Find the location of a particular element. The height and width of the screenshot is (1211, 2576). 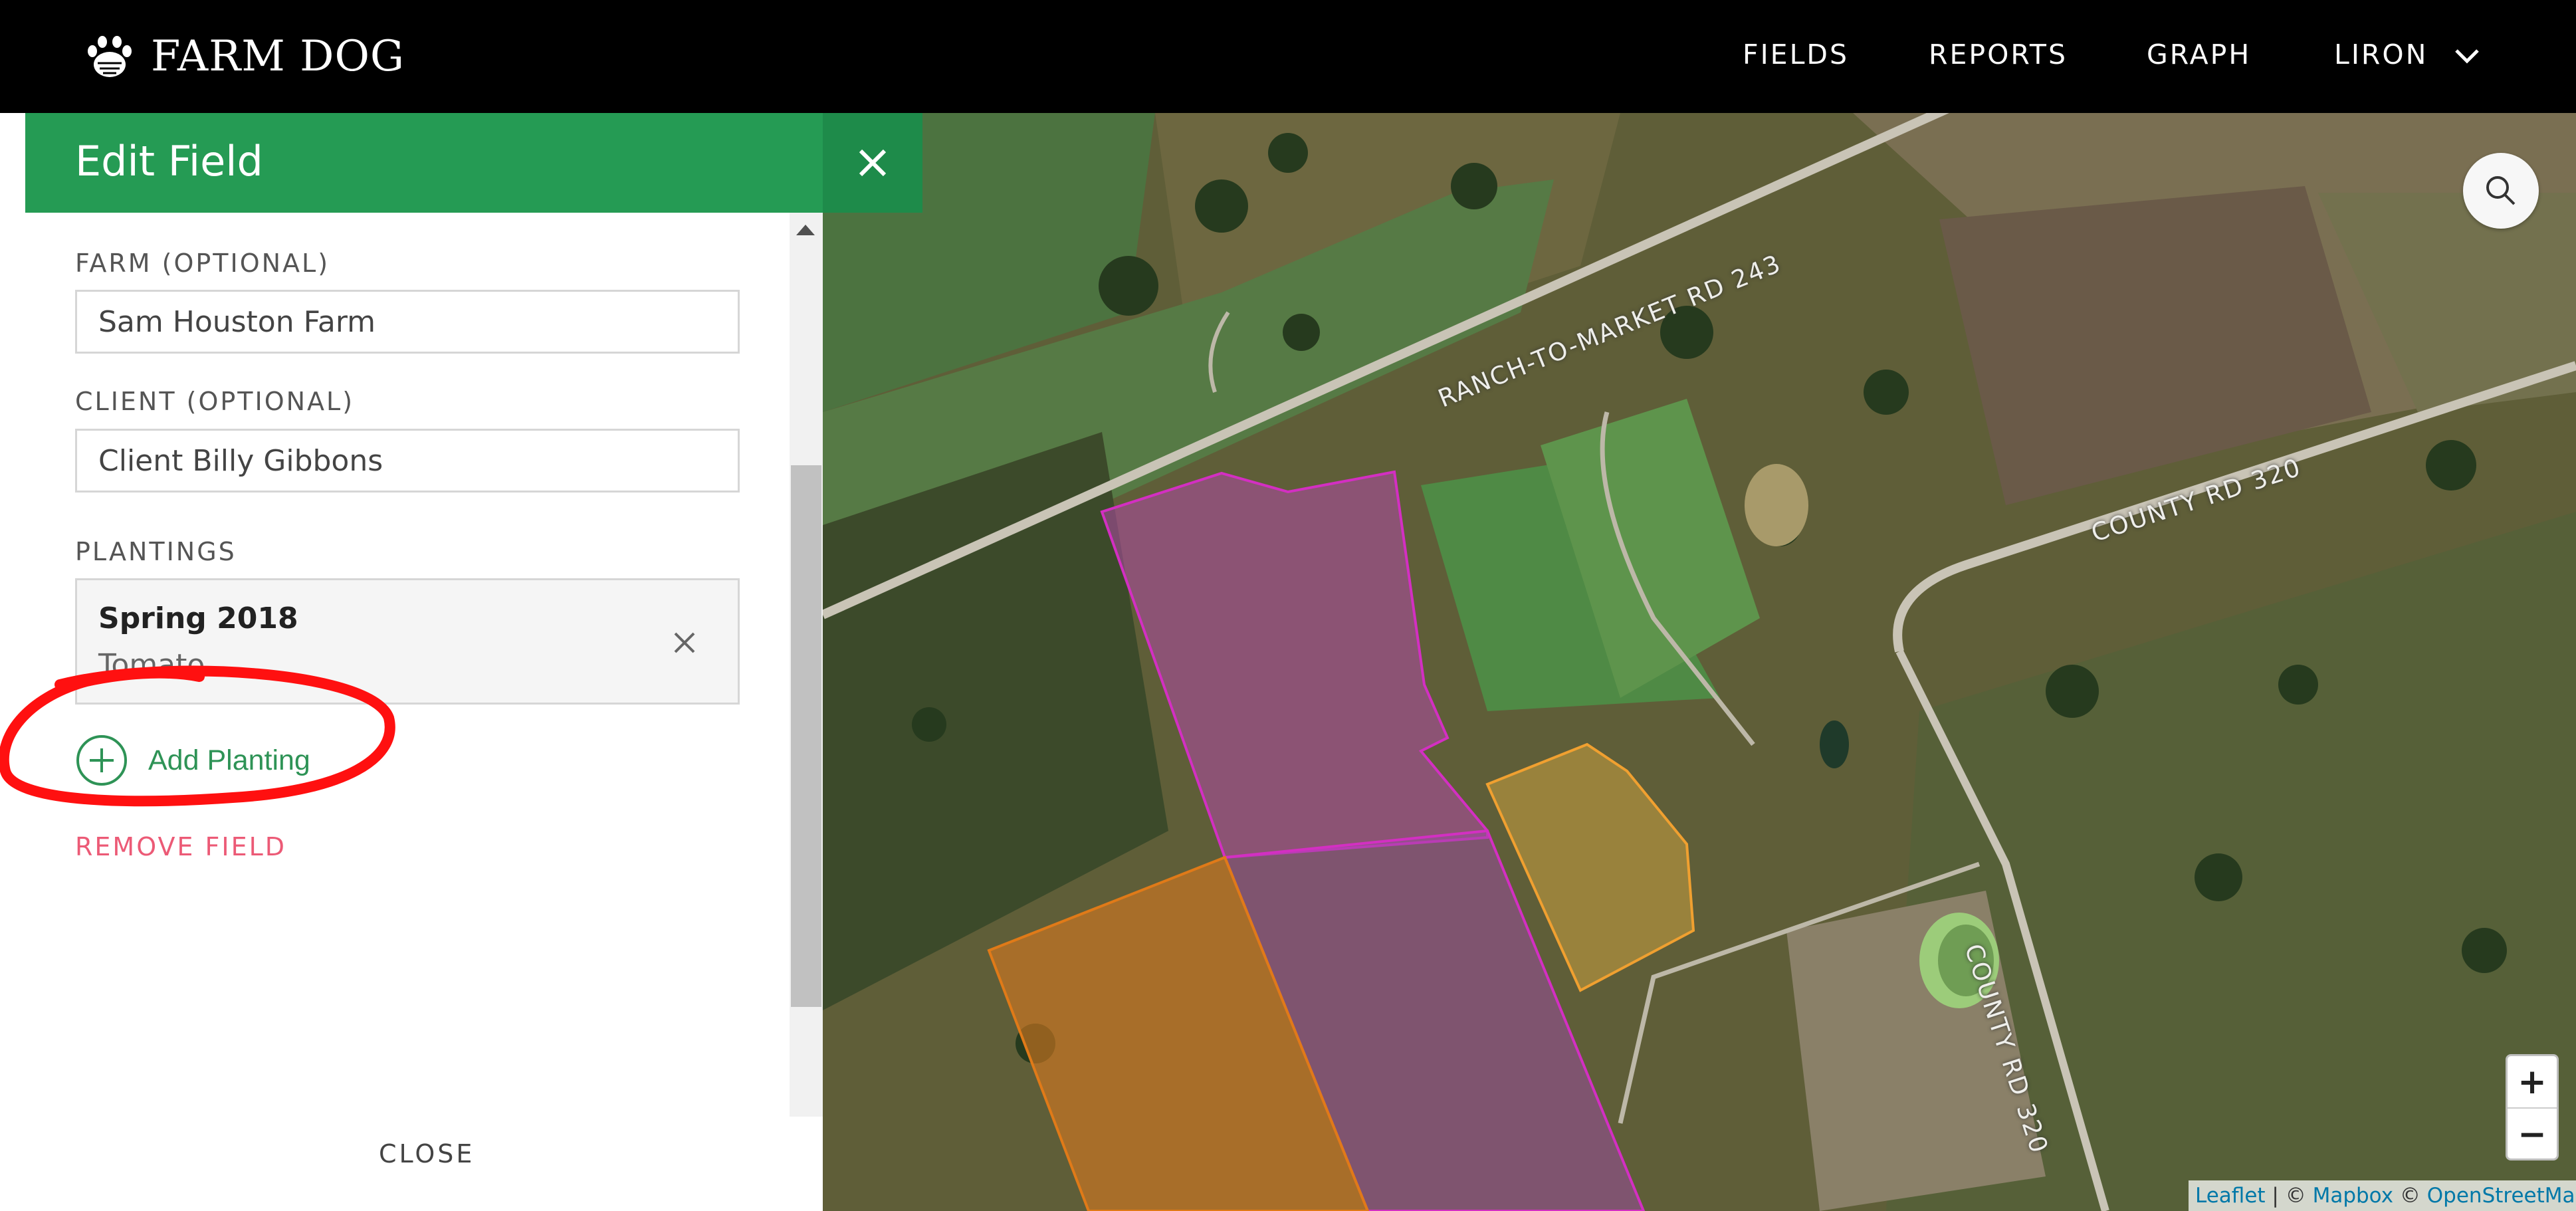

scrollbar-thumb is located at coordinates (806, 736).